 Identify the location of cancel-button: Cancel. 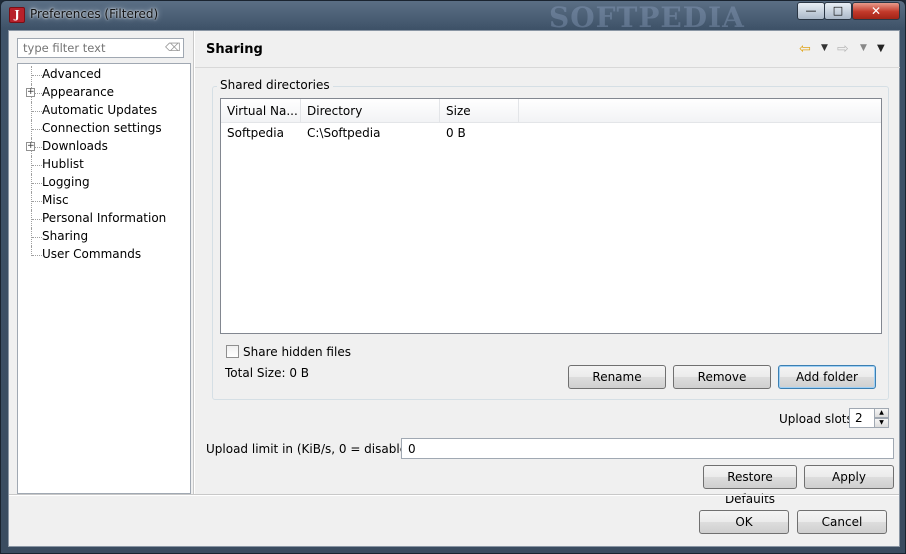
(842, 522).